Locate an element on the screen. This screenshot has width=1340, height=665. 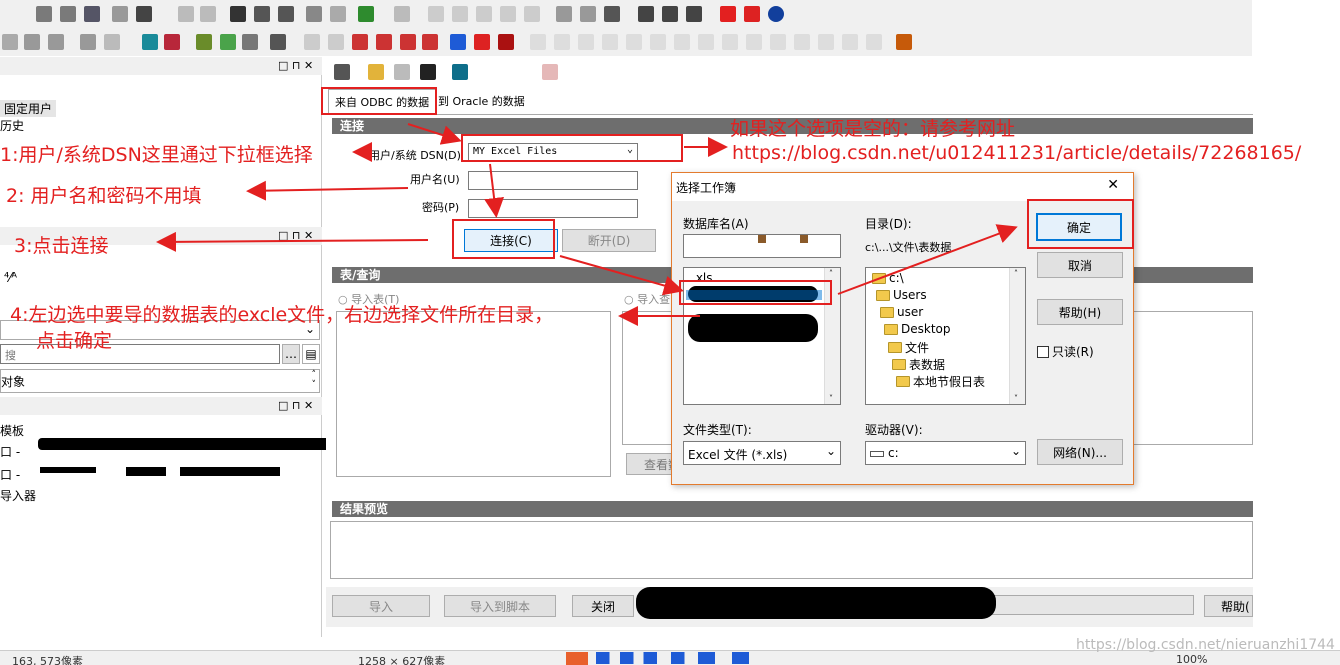
watermark: https://blog.csdn.net/nieruanzhi1744 is located at coordinates (1205, 645).